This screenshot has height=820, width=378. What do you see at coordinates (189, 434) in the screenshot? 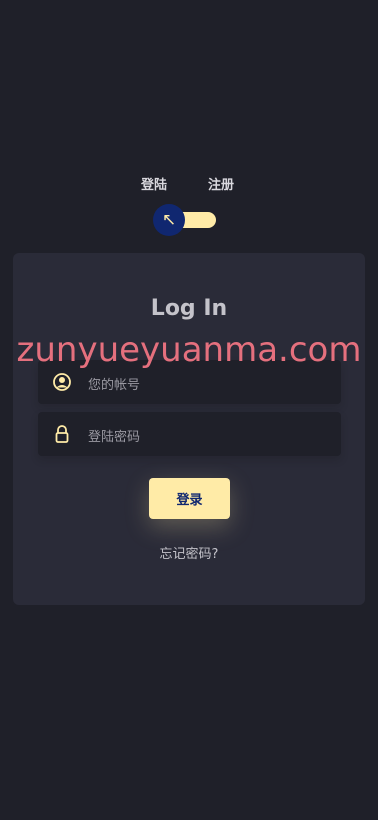
I see `password-field: 登陆密码` at bounding box center [189, 434].